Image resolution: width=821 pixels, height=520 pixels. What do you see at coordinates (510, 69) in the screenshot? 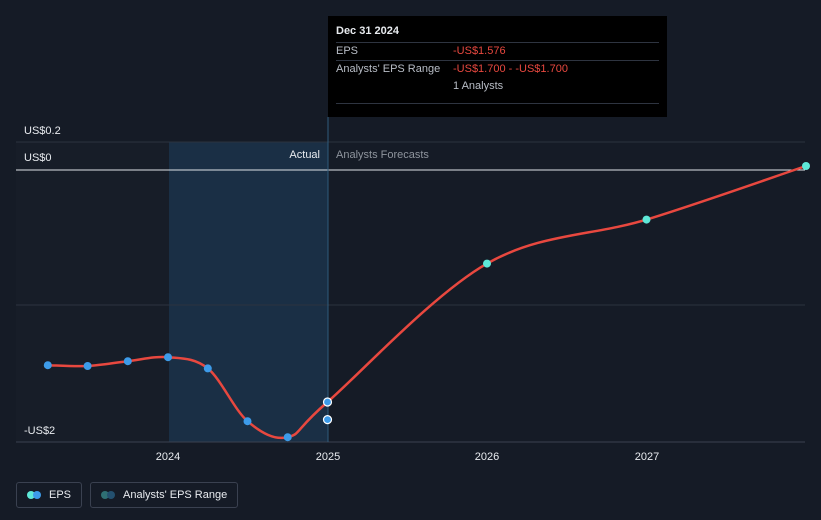
I see `tooltip-range-value: -US$1.700 - -US$1.700` at bounding box center [510, 69].